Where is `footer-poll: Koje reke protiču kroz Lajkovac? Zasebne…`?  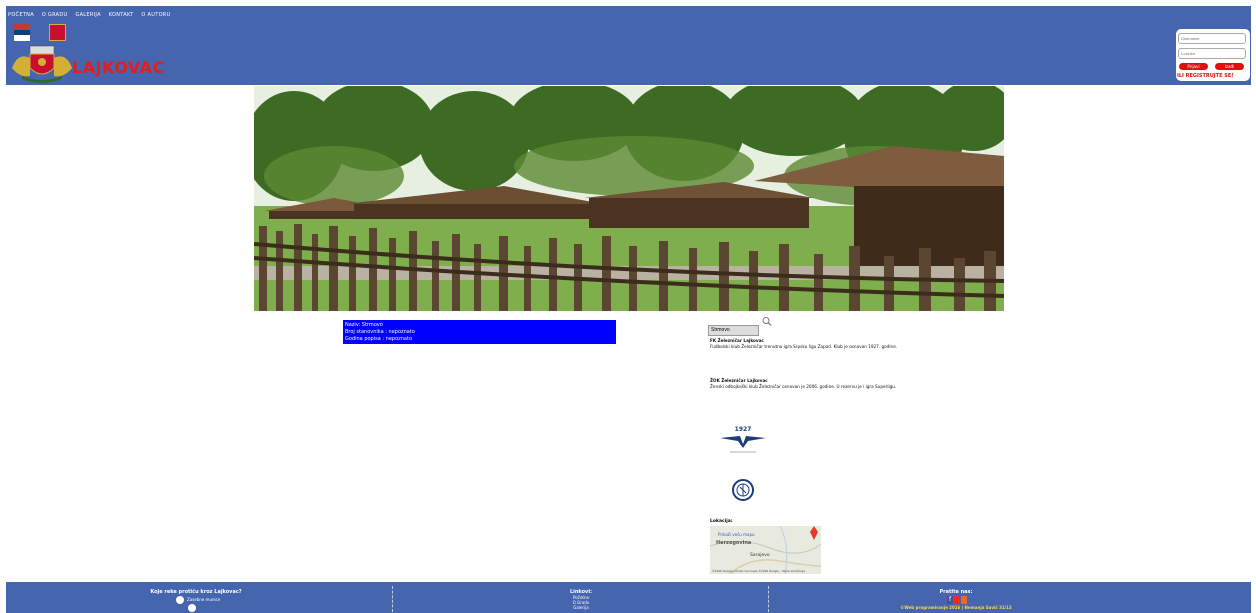
footer-poll: Koje reke protiču kroz Lajkovac? Zasebne… is located at coordinates (196, 597).